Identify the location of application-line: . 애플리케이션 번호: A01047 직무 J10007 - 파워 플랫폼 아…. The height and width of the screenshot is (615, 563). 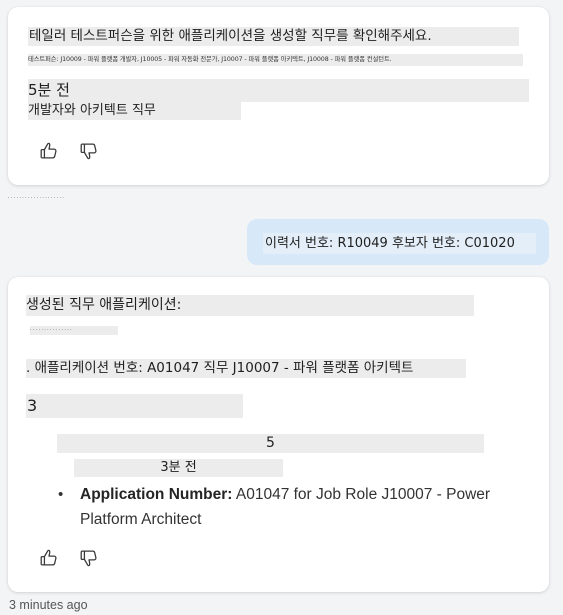
(246, 368).